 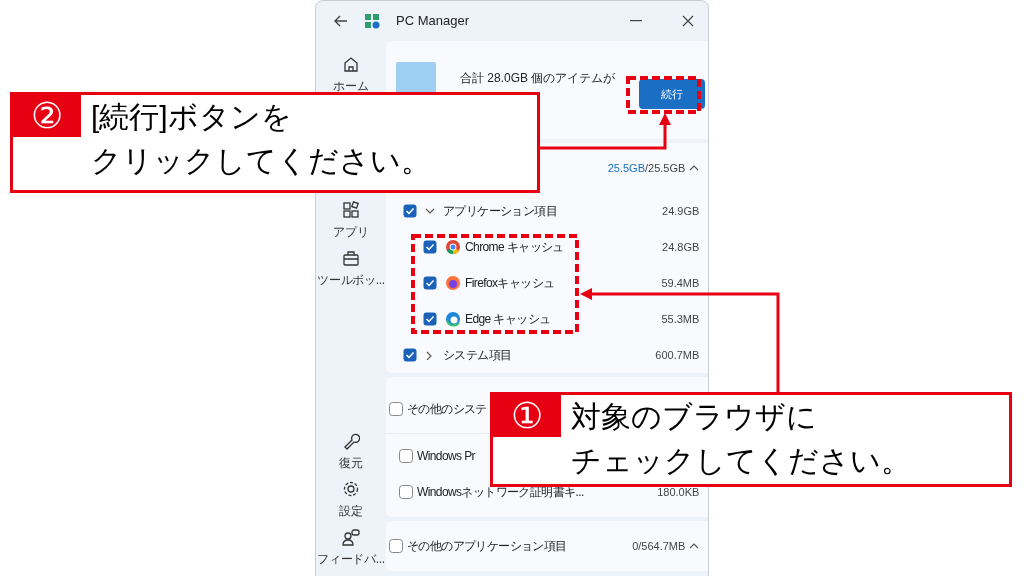 I want to click on step-number-badge: ①, so click(x=527, y=416).